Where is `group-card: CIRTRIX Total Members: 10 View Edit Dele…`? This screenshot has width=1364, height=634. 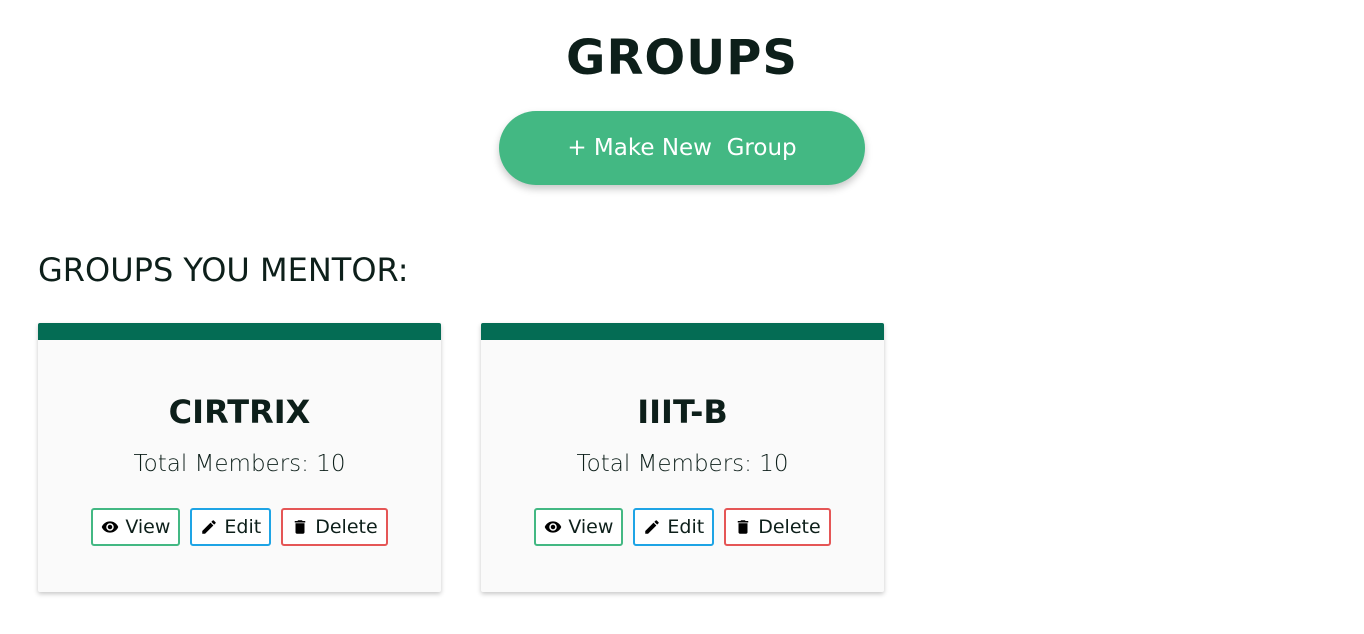
group-card: CIRTRIX Total Members: 10 View Edit Dele… is located at coordinates (239, 457).